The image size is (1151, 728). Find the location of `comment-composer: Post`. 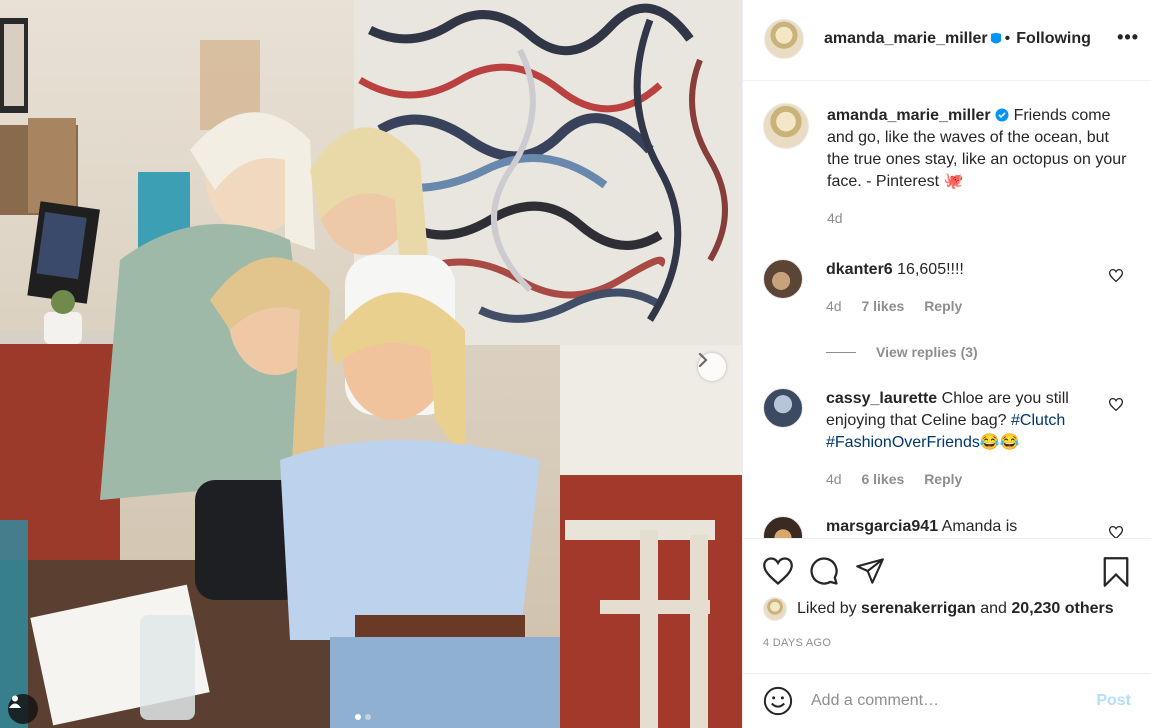

comment-composer: Post is located at coordinates (947, 700).